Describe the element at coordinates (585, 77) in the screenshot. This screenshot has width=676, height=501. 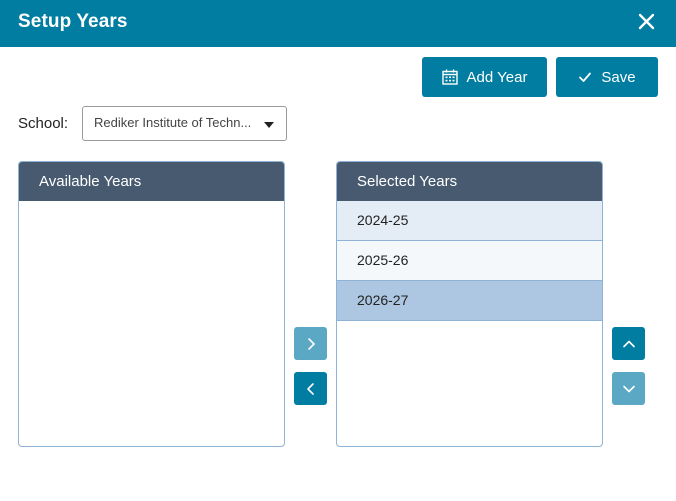
I see `checkmark-icon` at that location.